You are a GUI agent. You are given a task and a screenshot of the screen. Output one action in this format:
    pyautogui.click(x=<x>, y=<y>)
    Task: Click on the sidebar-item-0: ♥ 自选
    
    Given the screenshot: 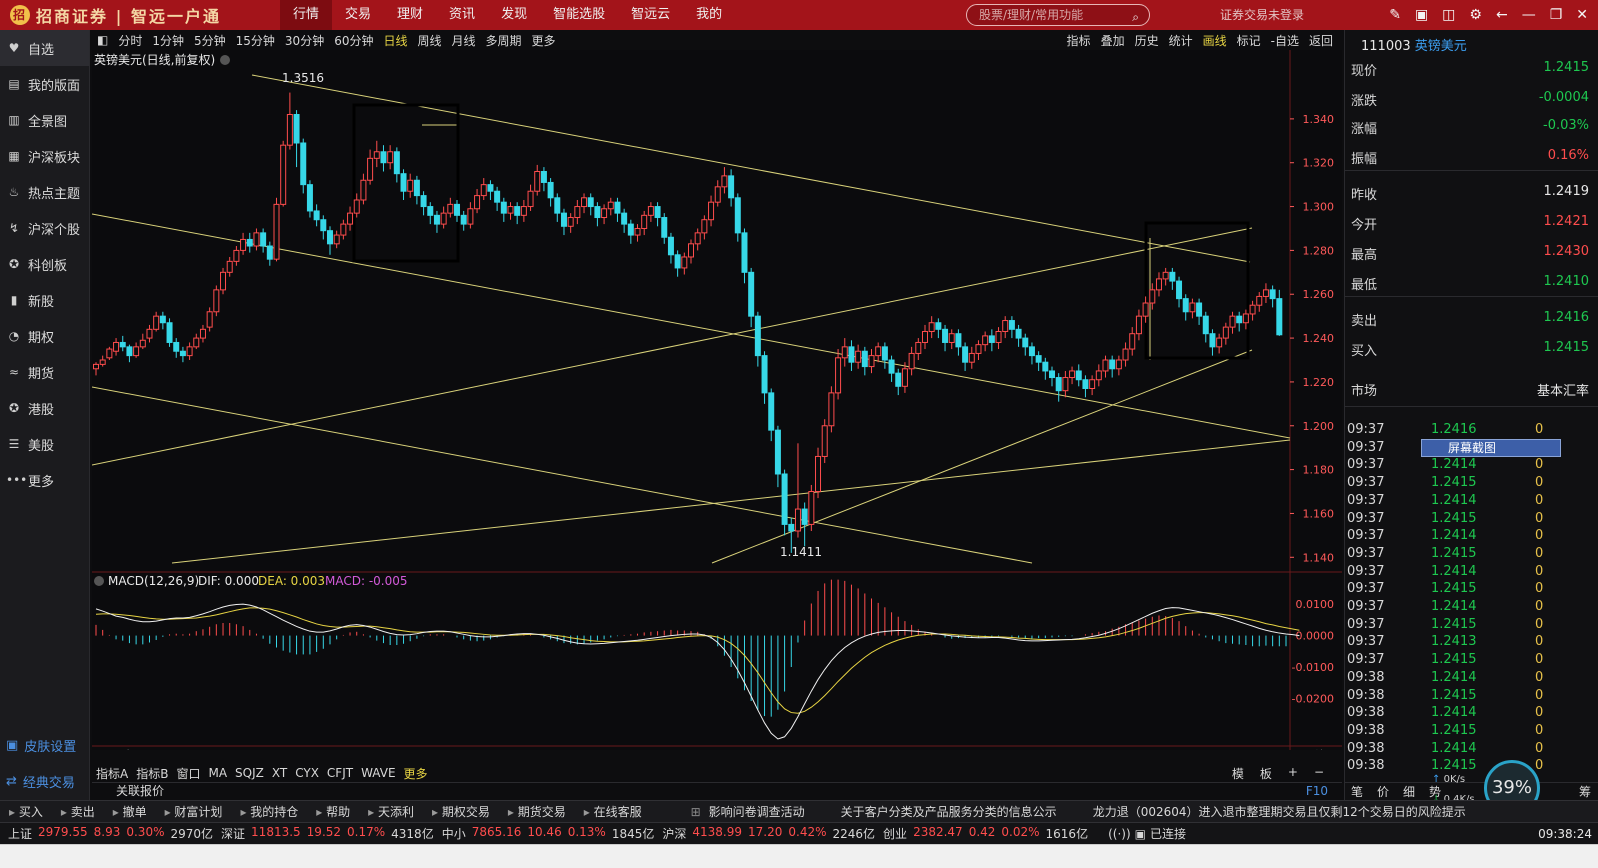 What is the action you would take?
    pyautogui.click(x=44, y=48)
    